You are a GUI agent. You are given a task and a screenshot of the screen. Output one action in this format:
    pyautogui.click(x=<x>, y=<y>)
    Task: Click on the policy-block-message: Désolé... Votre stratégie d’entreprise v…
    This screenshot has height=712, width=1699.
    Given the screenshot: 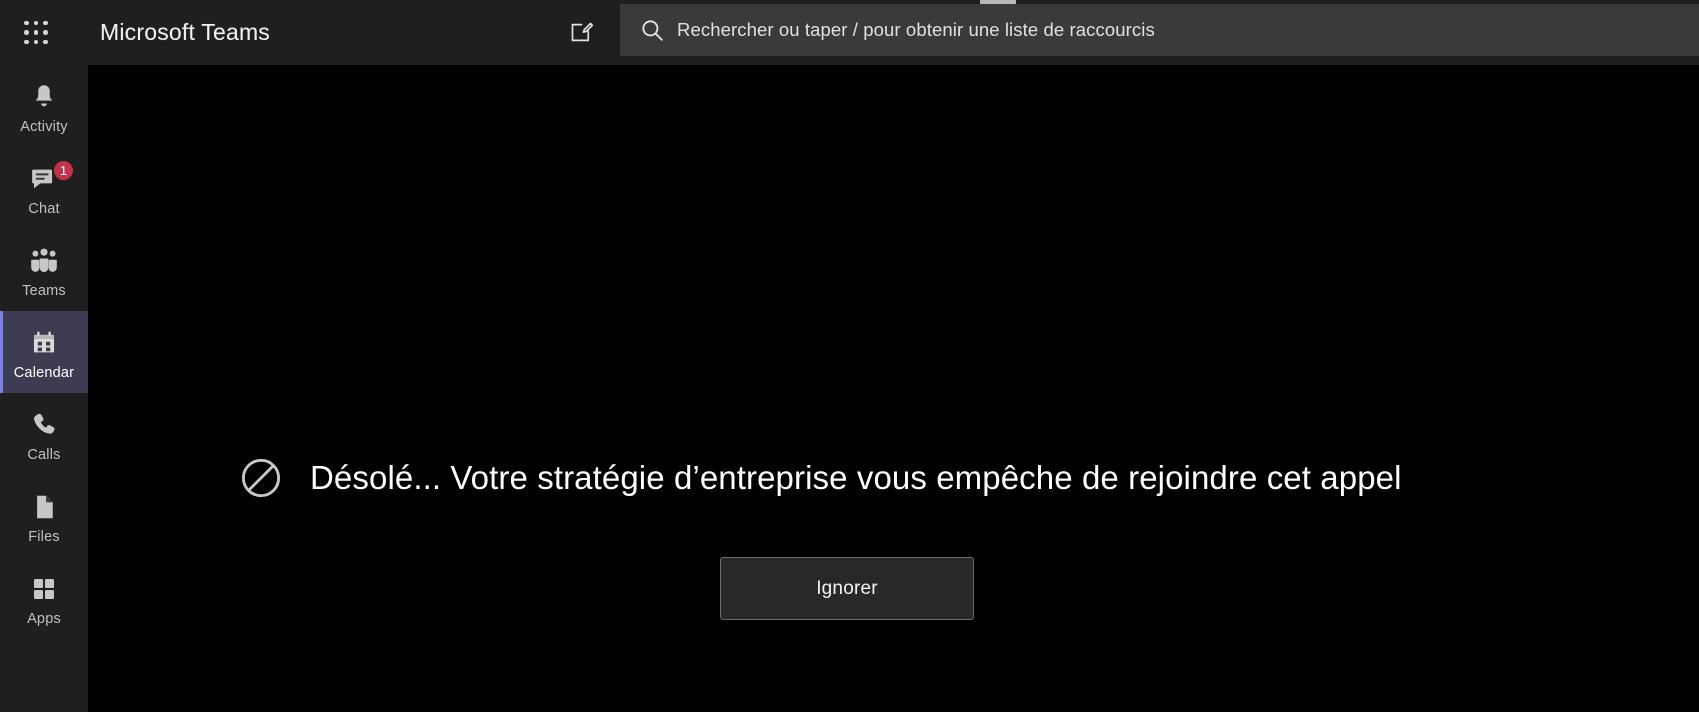 What is the action you would take?
    pyautogui.click(x=856, y=477)
    